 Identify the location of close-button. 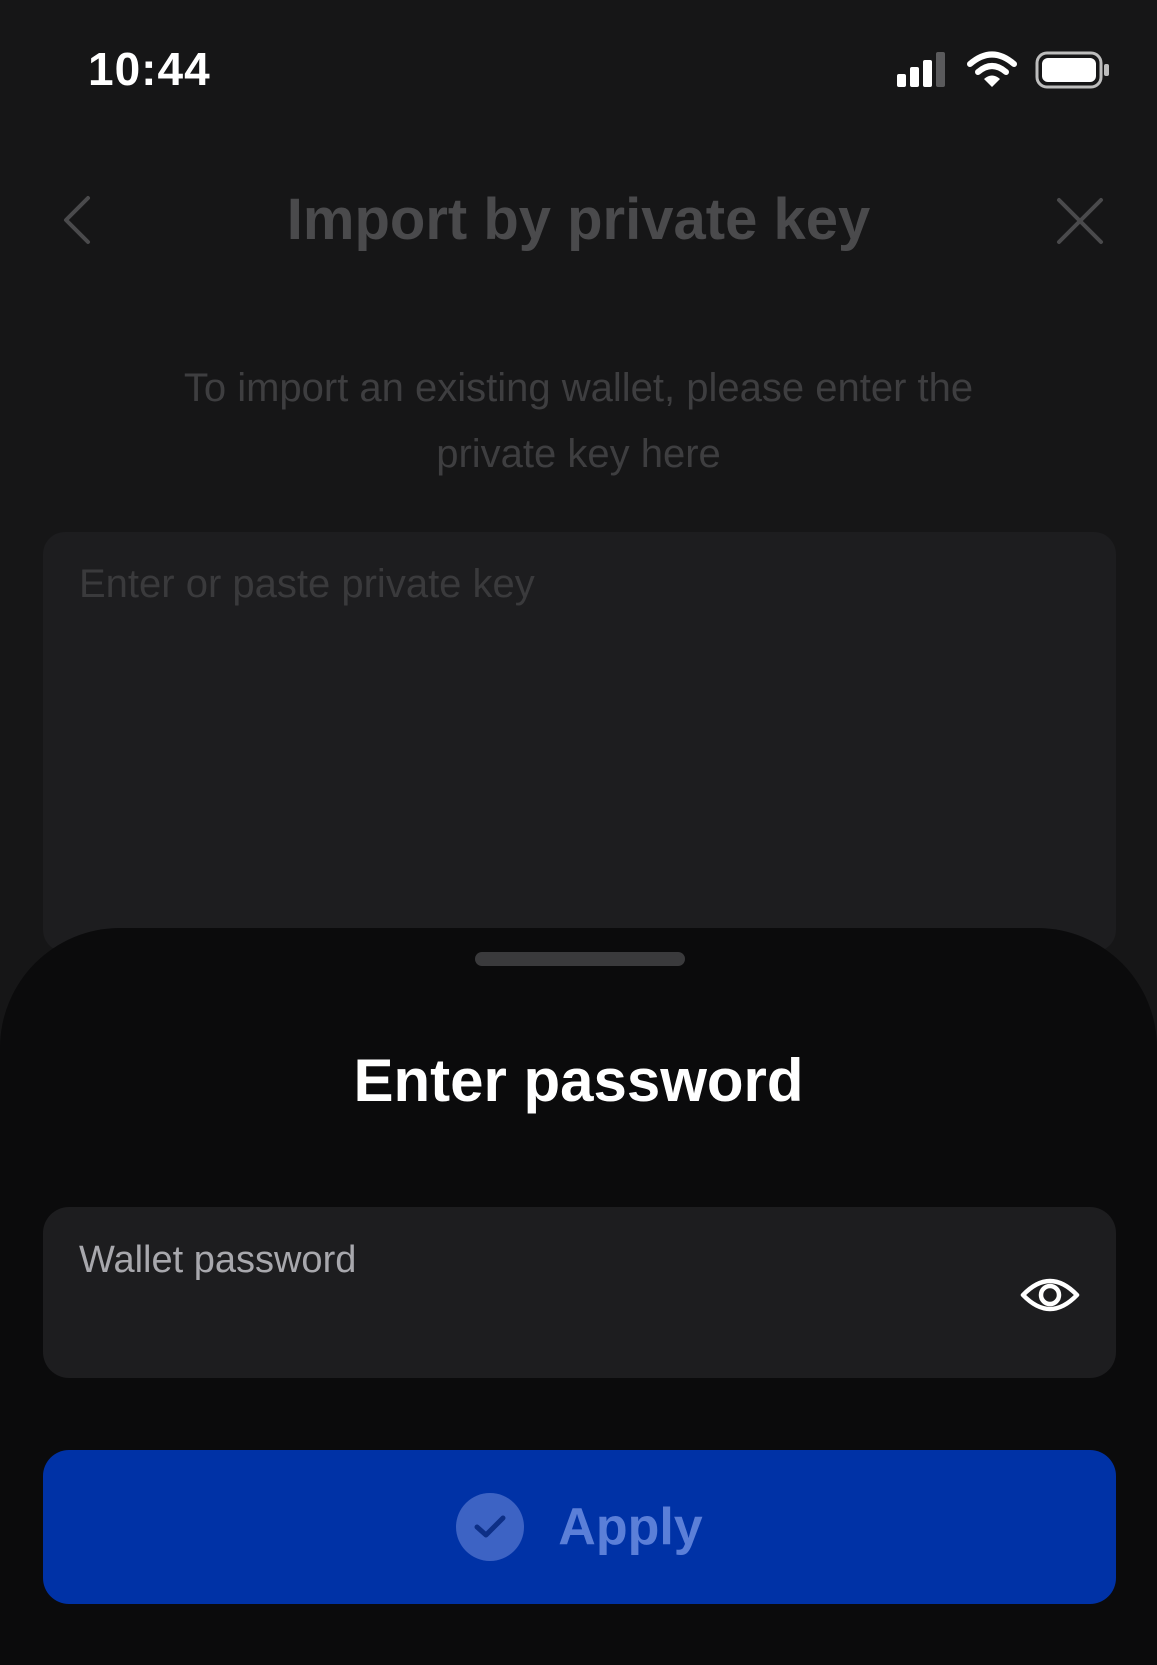
(1080, 221).